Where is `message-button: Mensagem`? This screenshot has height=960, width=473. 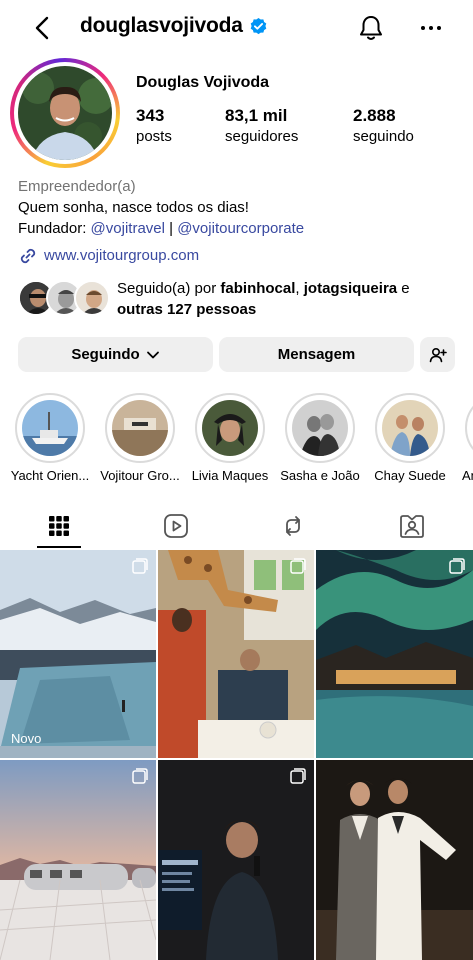
message-button: Mensagem is located at coordinates (316, 354).